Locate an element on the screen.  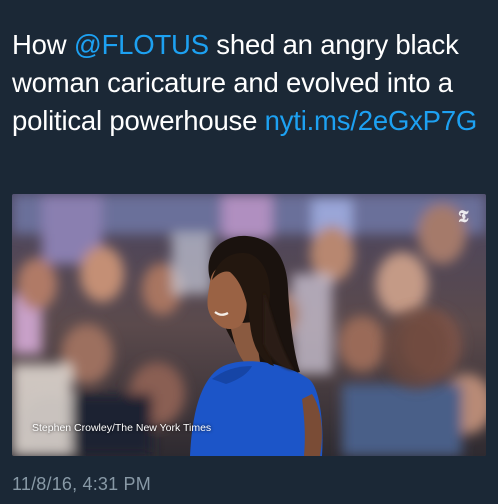
url-link: nyti.ms/2eGxP7G is located at coordinates (371, 120).